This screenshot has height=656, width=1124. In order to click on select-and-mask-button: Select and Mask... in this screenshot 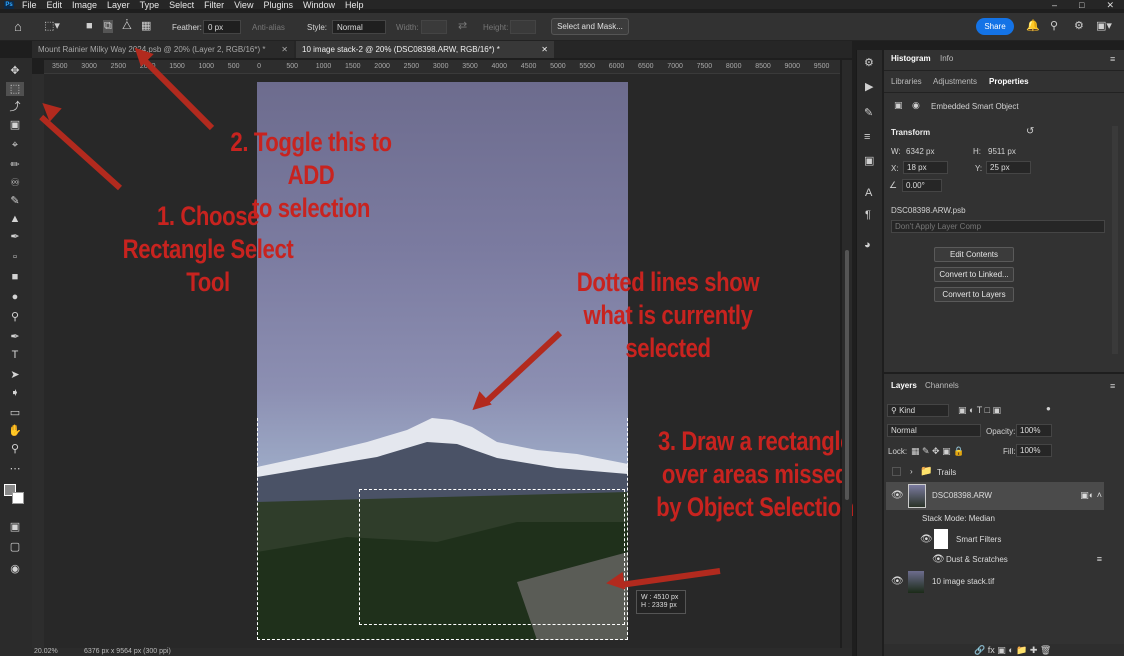, I will do `click(590, 26)`.